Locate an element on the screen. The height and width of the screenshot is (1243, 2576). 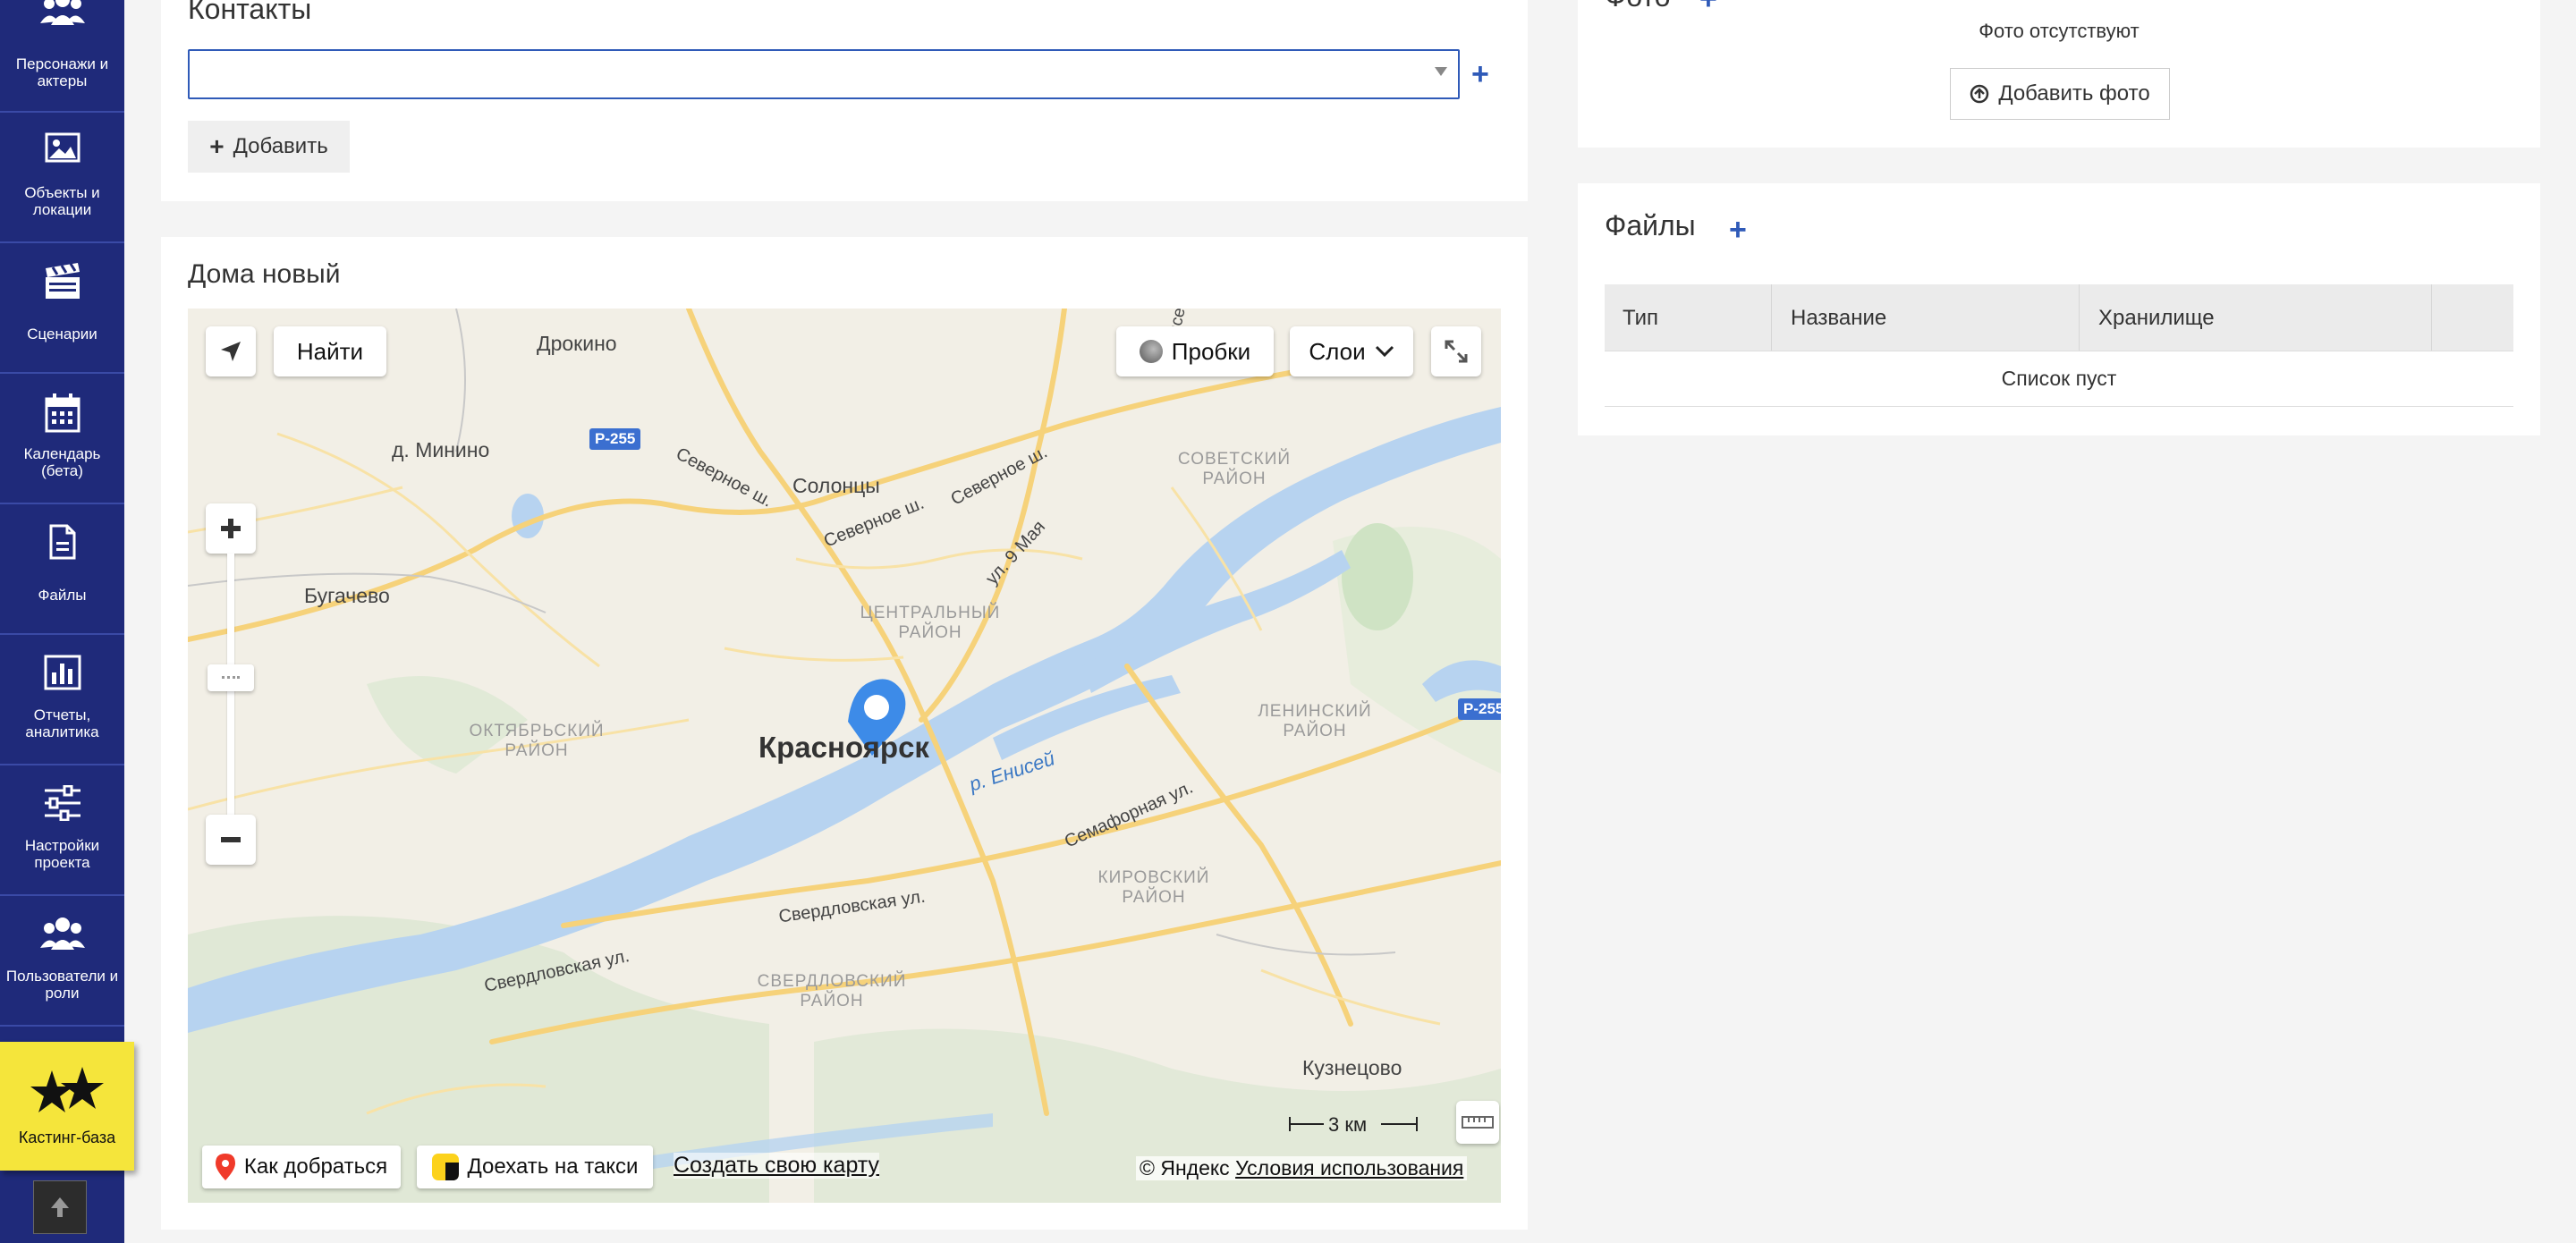
zoom-in-button is located at coordinates (231, 528).